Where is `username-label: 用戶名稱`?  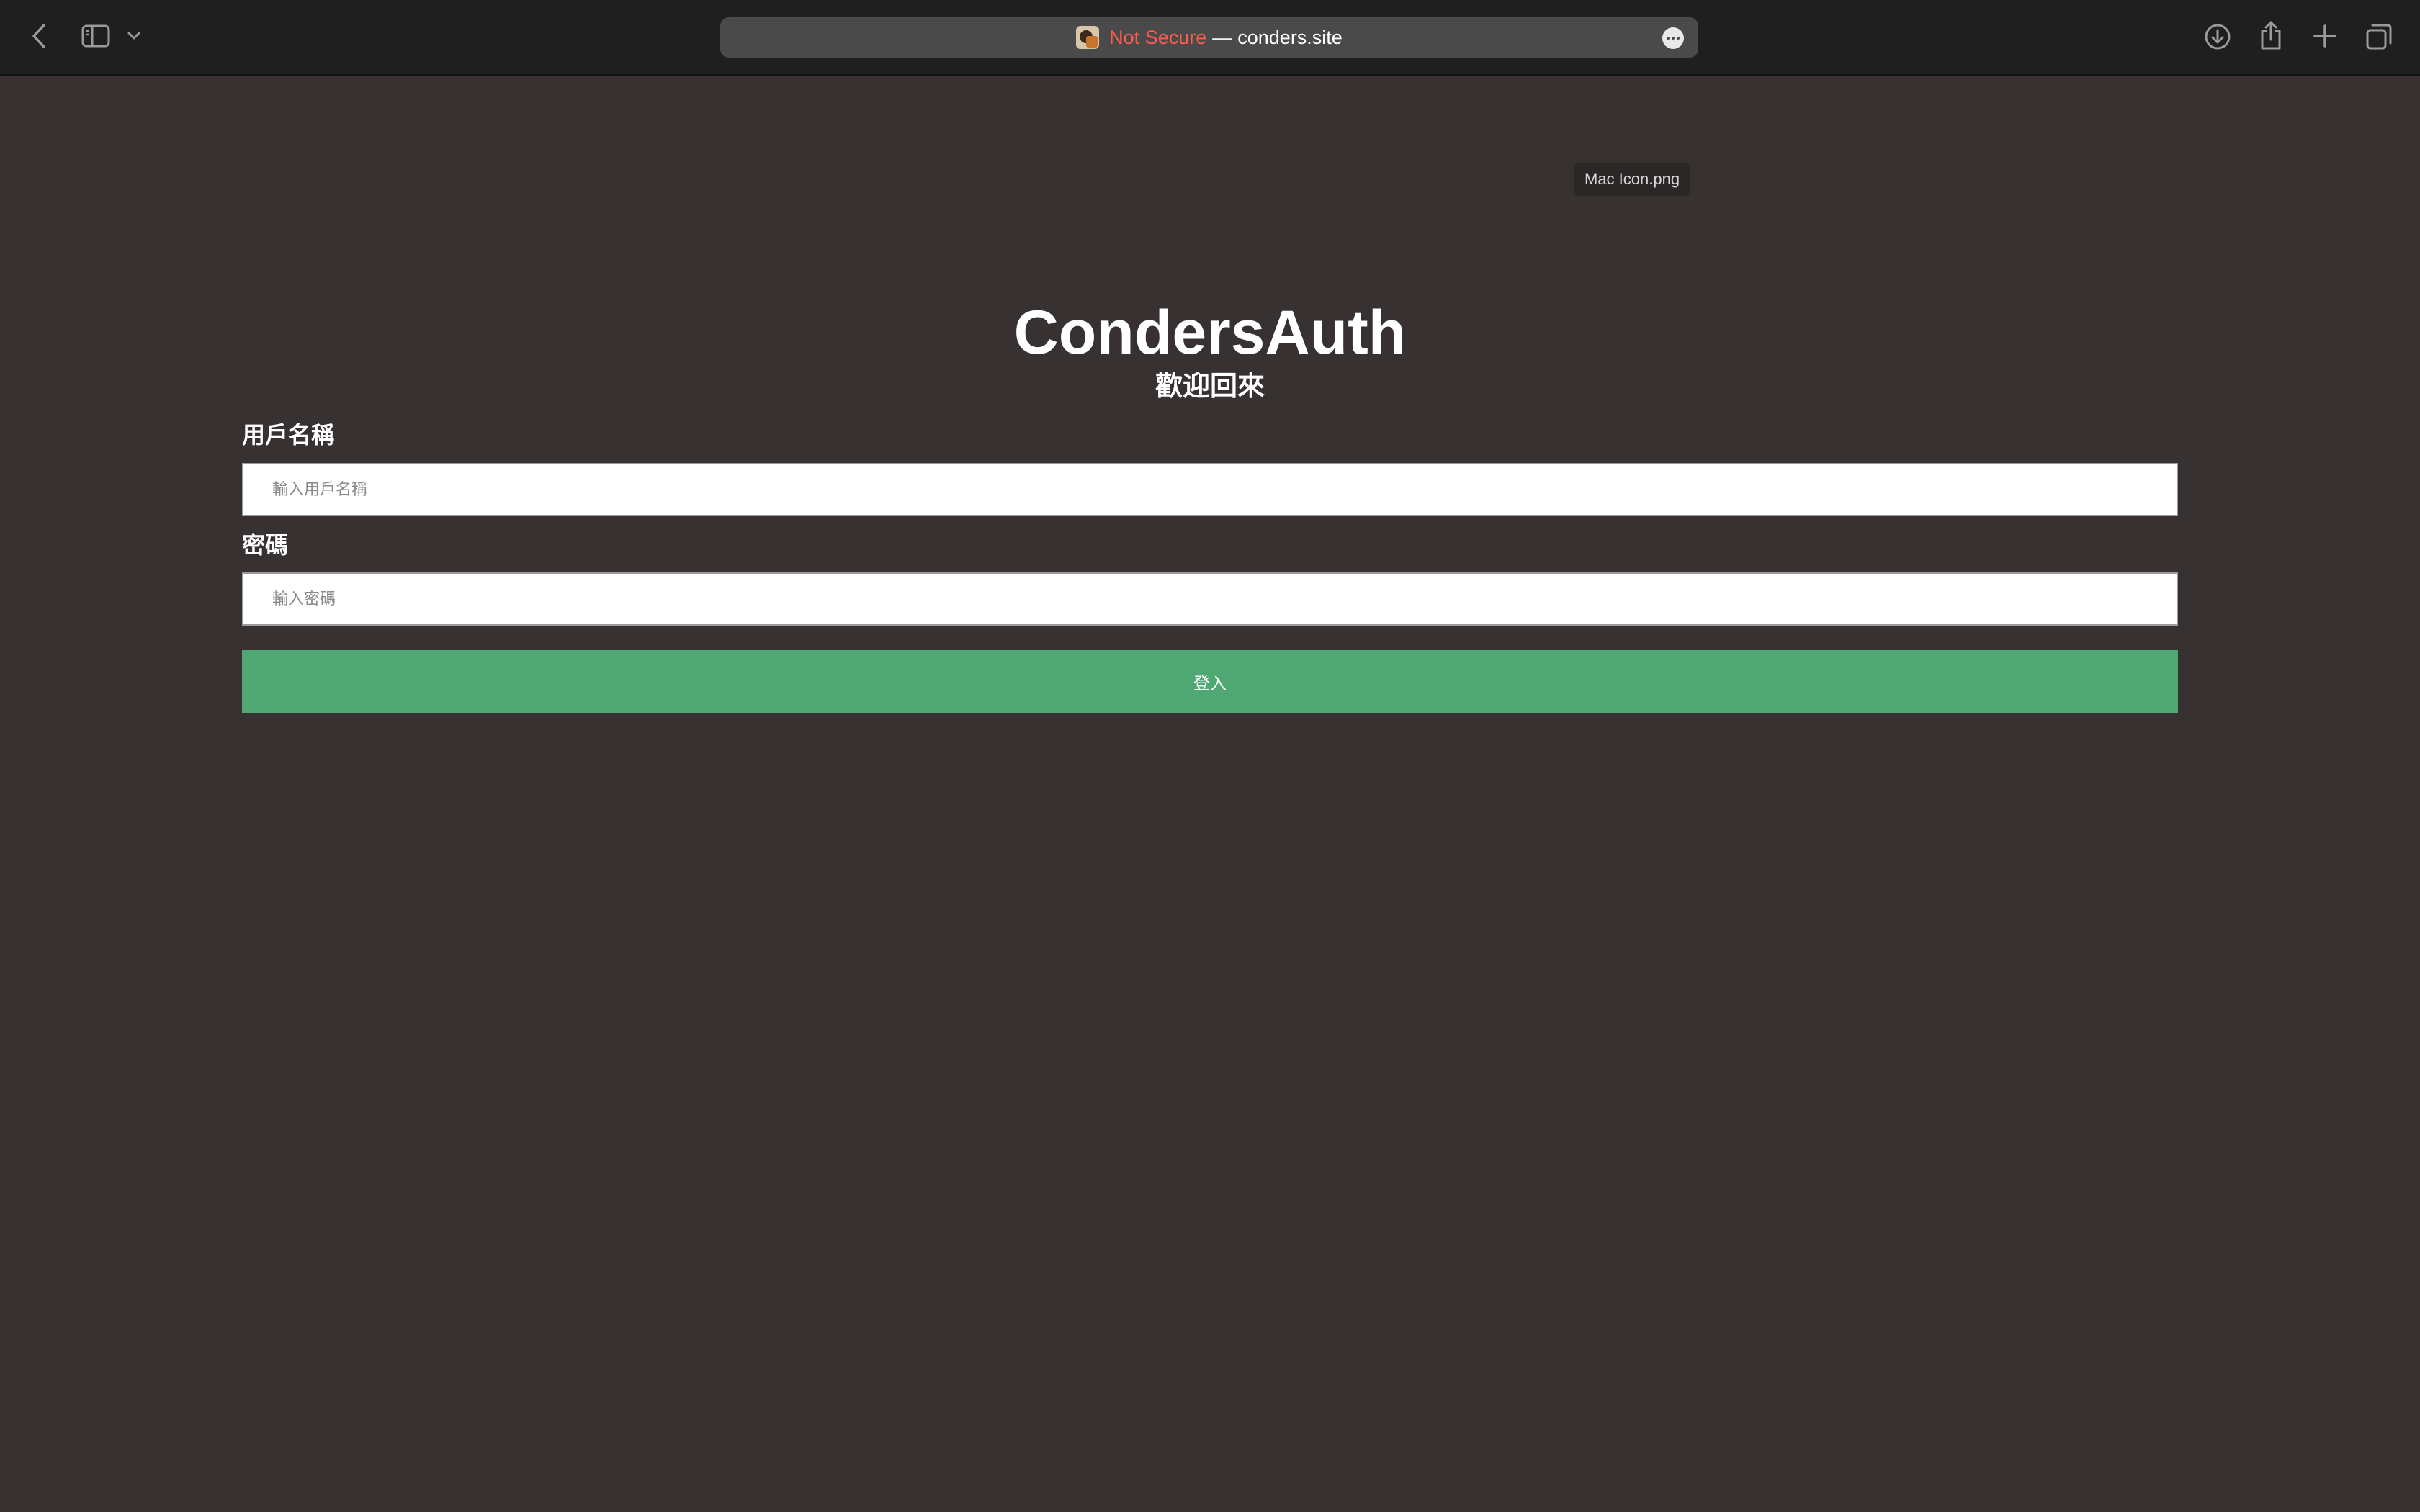
username-label: 用戶名稱 is located at coordinates (288, 435).